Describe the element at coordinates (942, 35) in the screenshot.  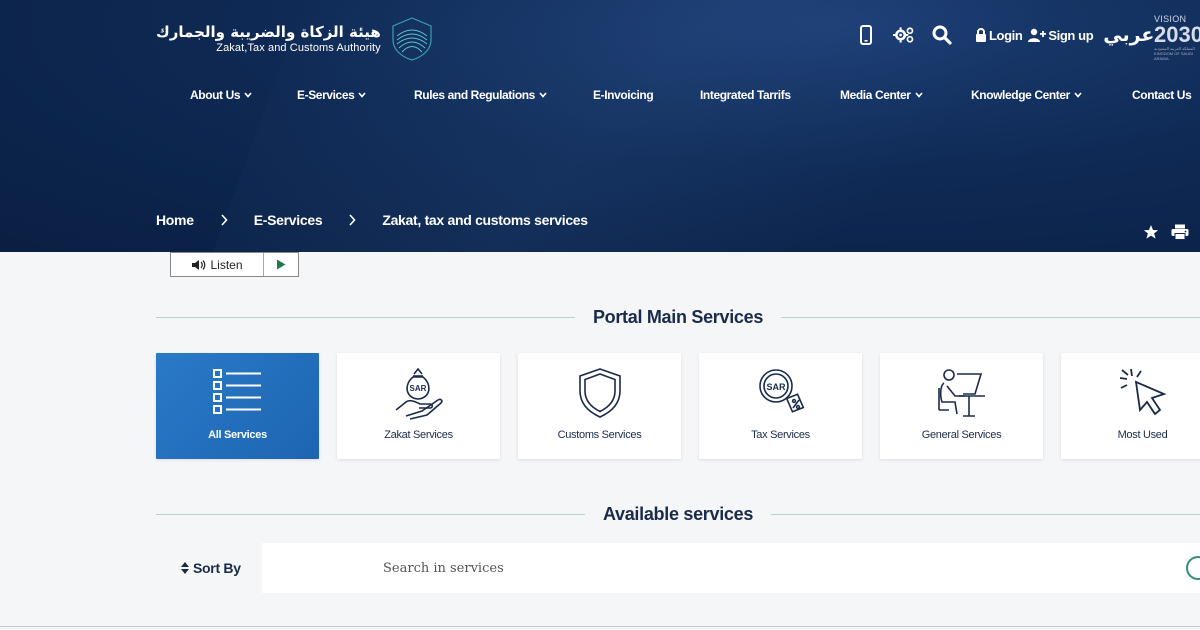
I see `search-icon` at that location.